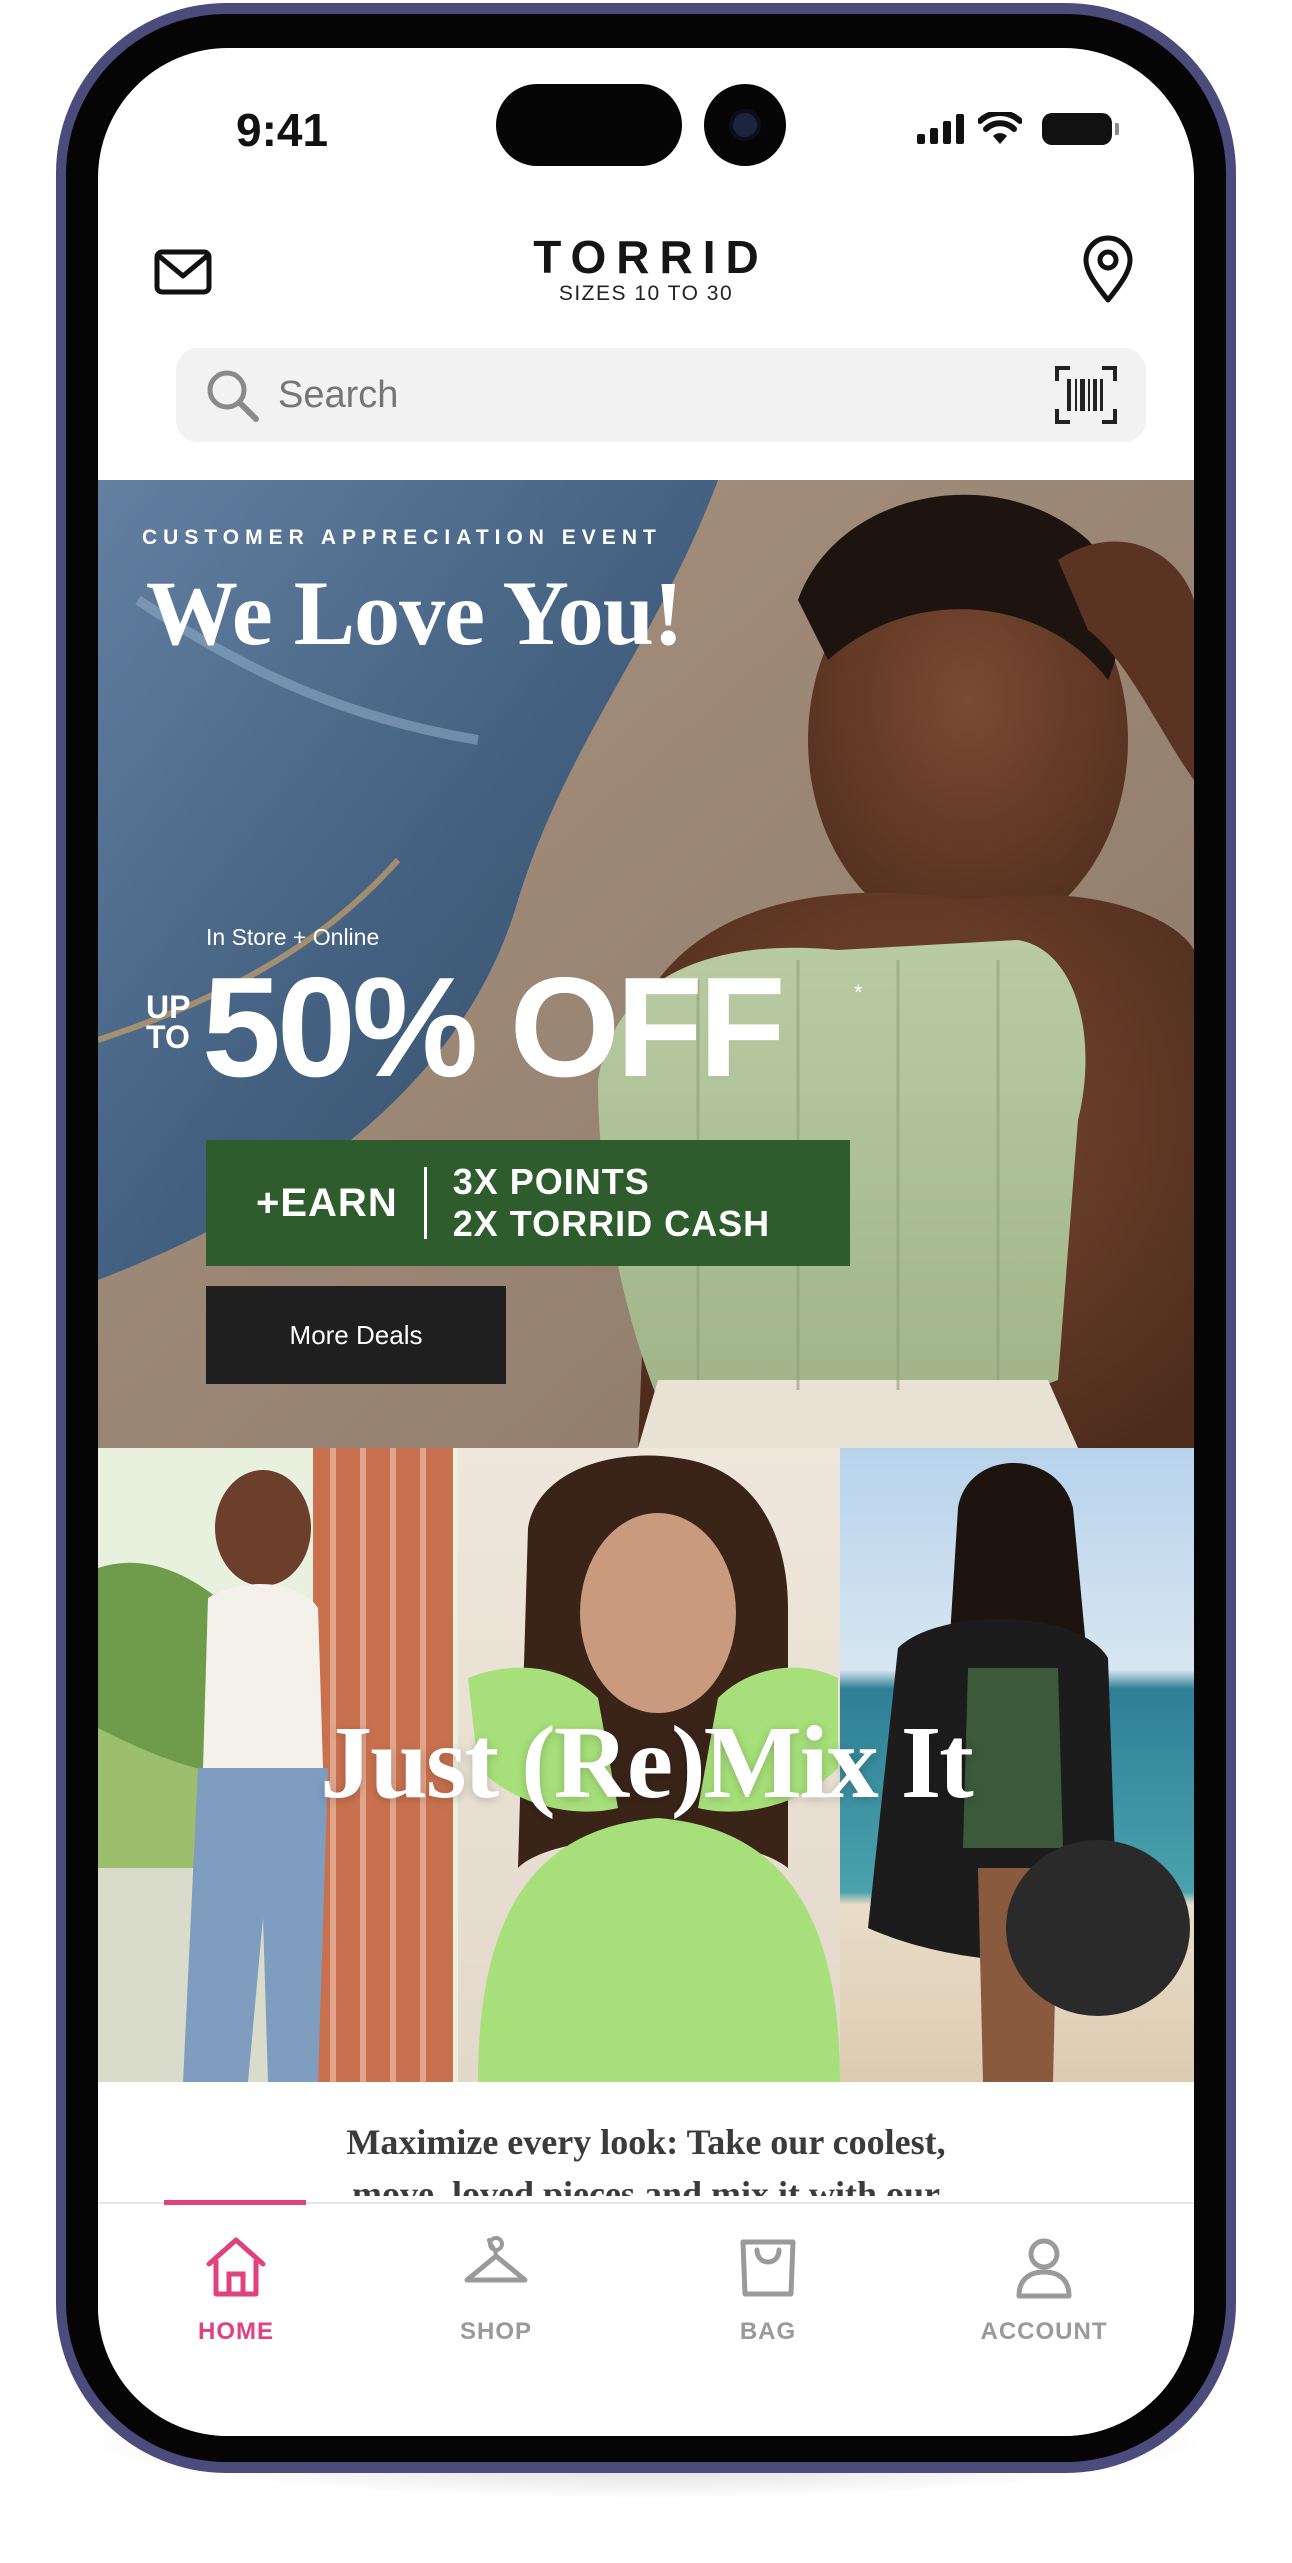  What do you see at coordinates (356, 1335) in the screenshot?
I see `more-deals-button: More Deals` at bounding box center [356, 1335].